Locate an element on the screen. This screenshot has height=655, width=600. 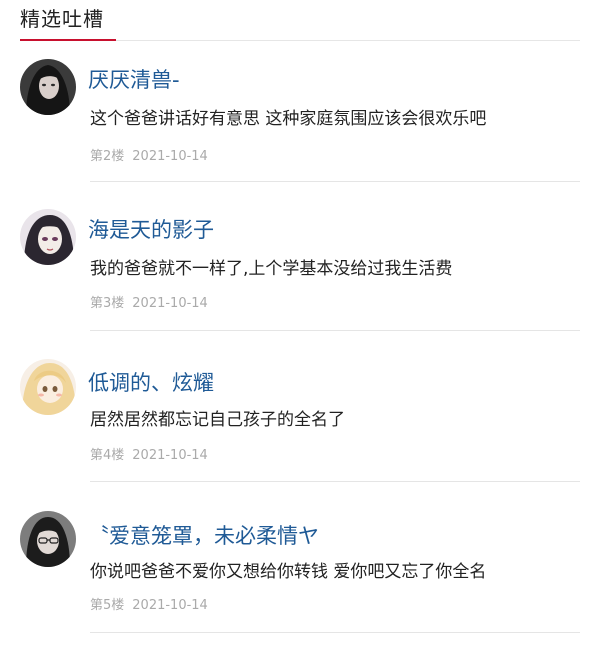
comment-meta: 第5楼 2021-10-14 is located at coordinates (149, 606).